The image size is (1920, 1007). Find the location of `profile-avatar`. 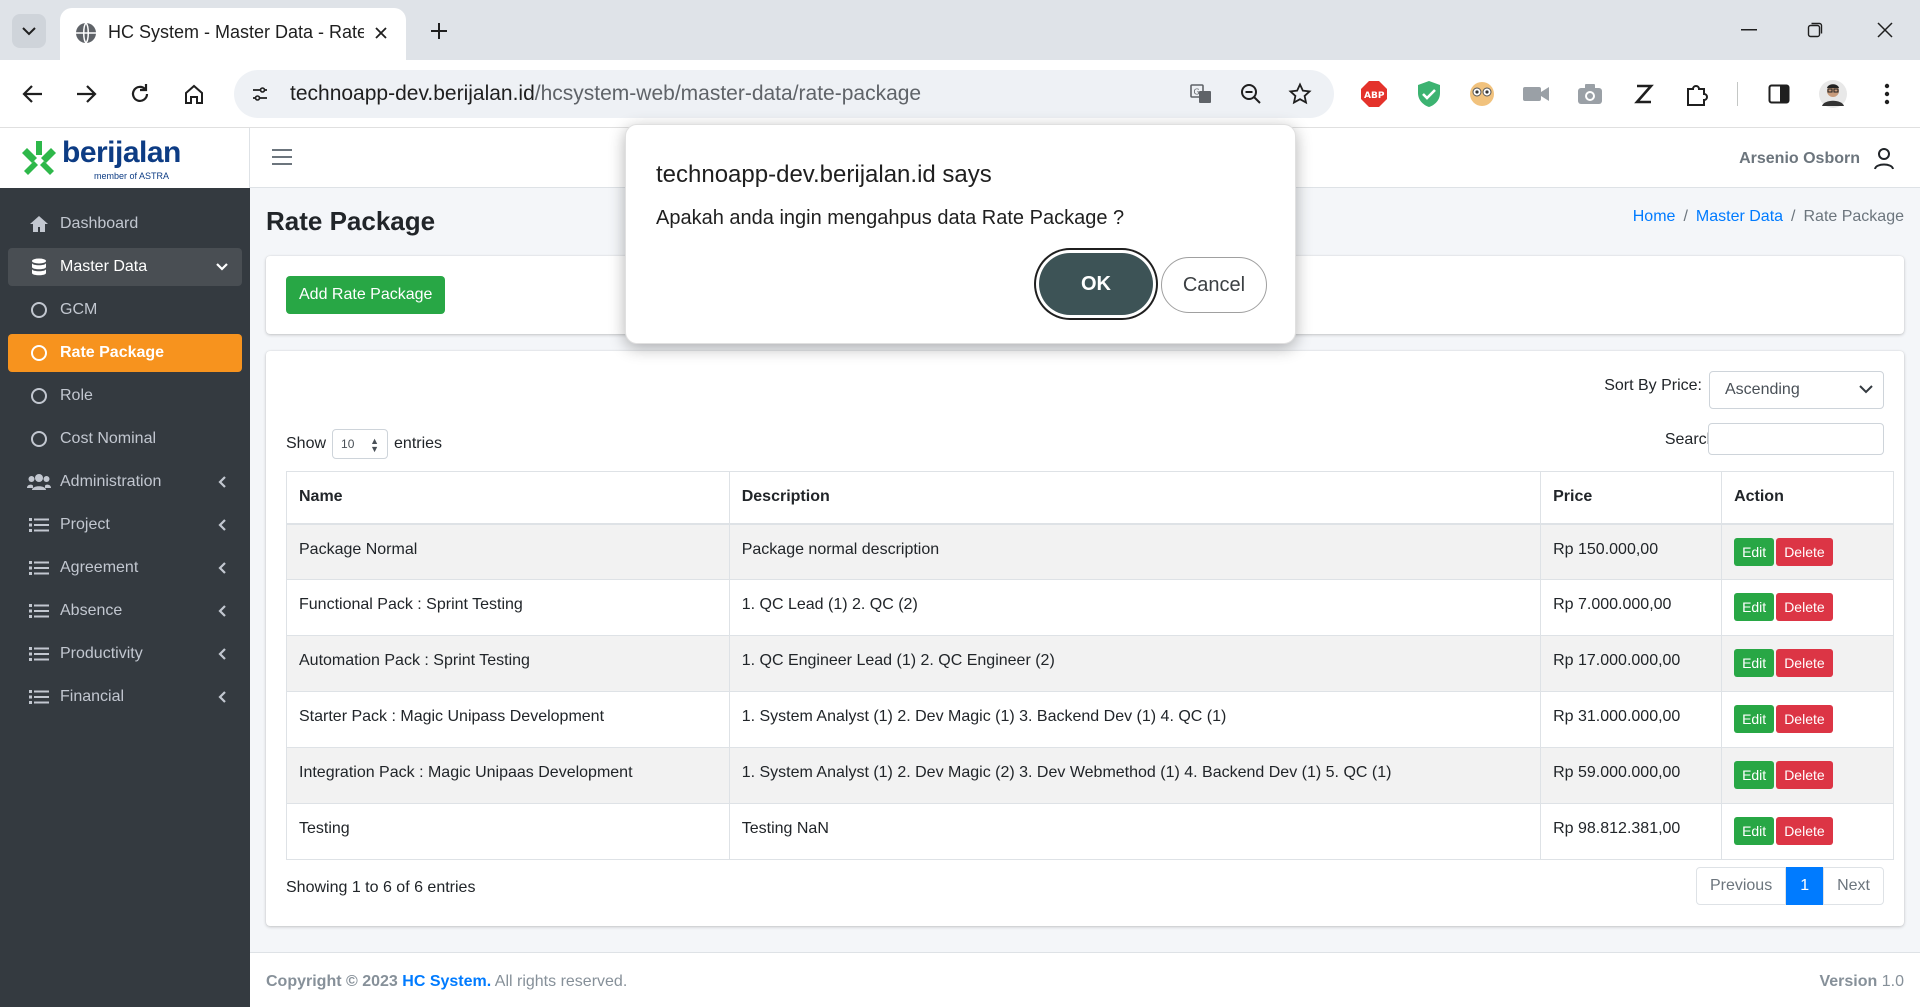

profile-avatar is located at coordinates (1833, 94).